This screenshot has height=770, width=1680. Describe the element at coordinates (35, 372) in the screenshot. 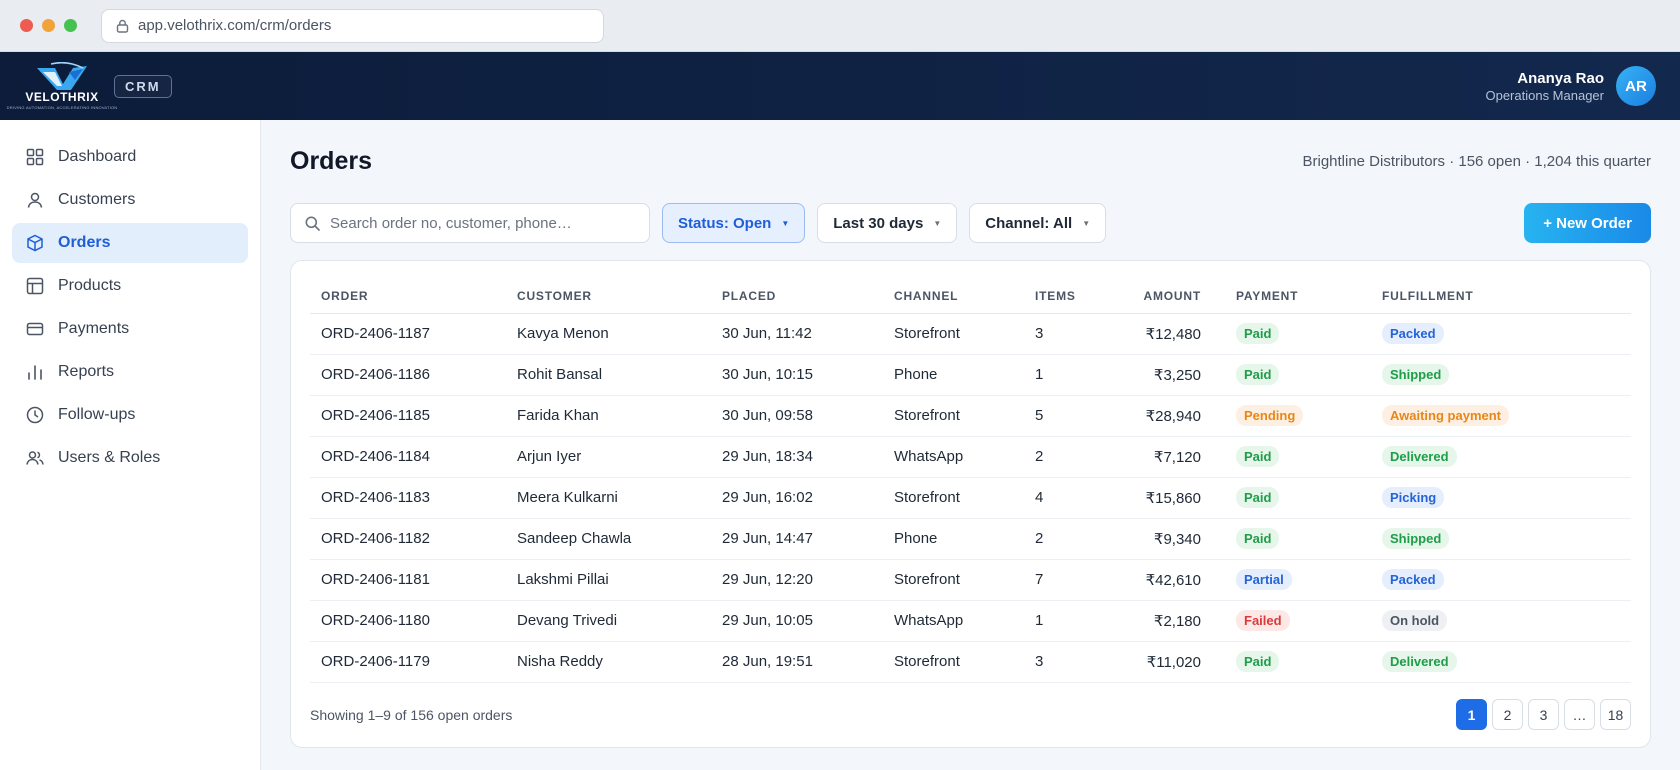

I see `bar-chart-icon` at that location.